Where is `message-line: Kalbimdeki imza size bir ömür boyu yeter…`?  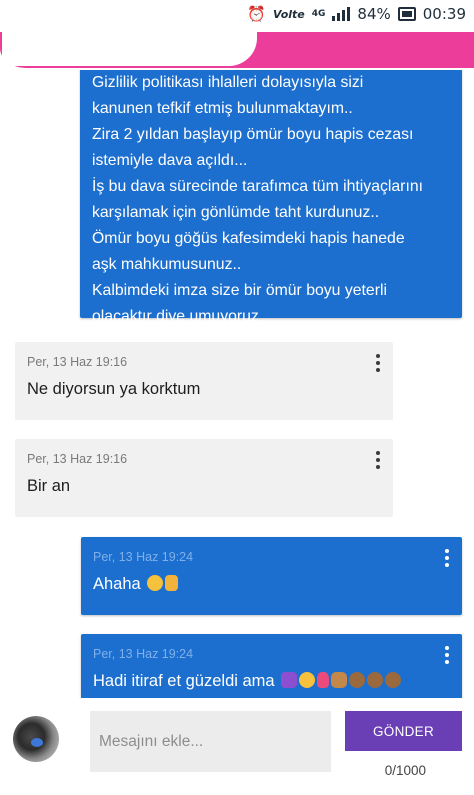
message-line: Kalbimdeki imza size bir ömür boyu yeter… is located at coordinates (239, 290).